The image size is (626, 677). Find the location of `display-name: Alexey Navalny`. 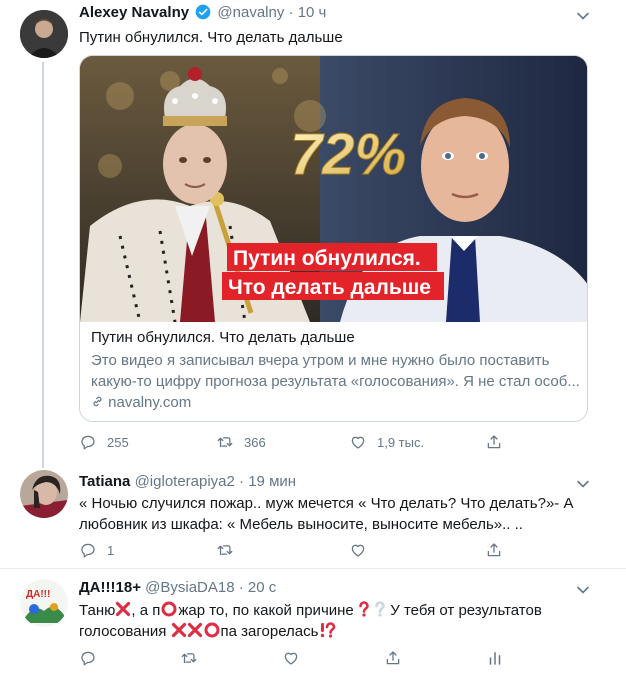

display-name: Alexey Navalny is located at coordinates (134, 12).